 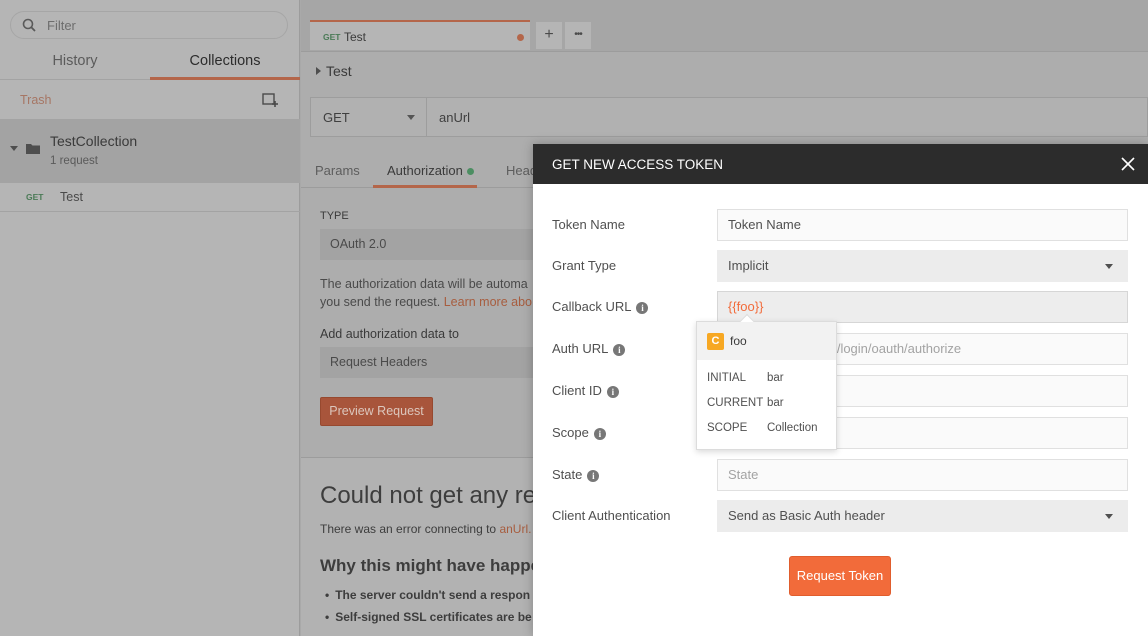 I want to click on token-name-input: Token Name, so click(x=922, y=225).